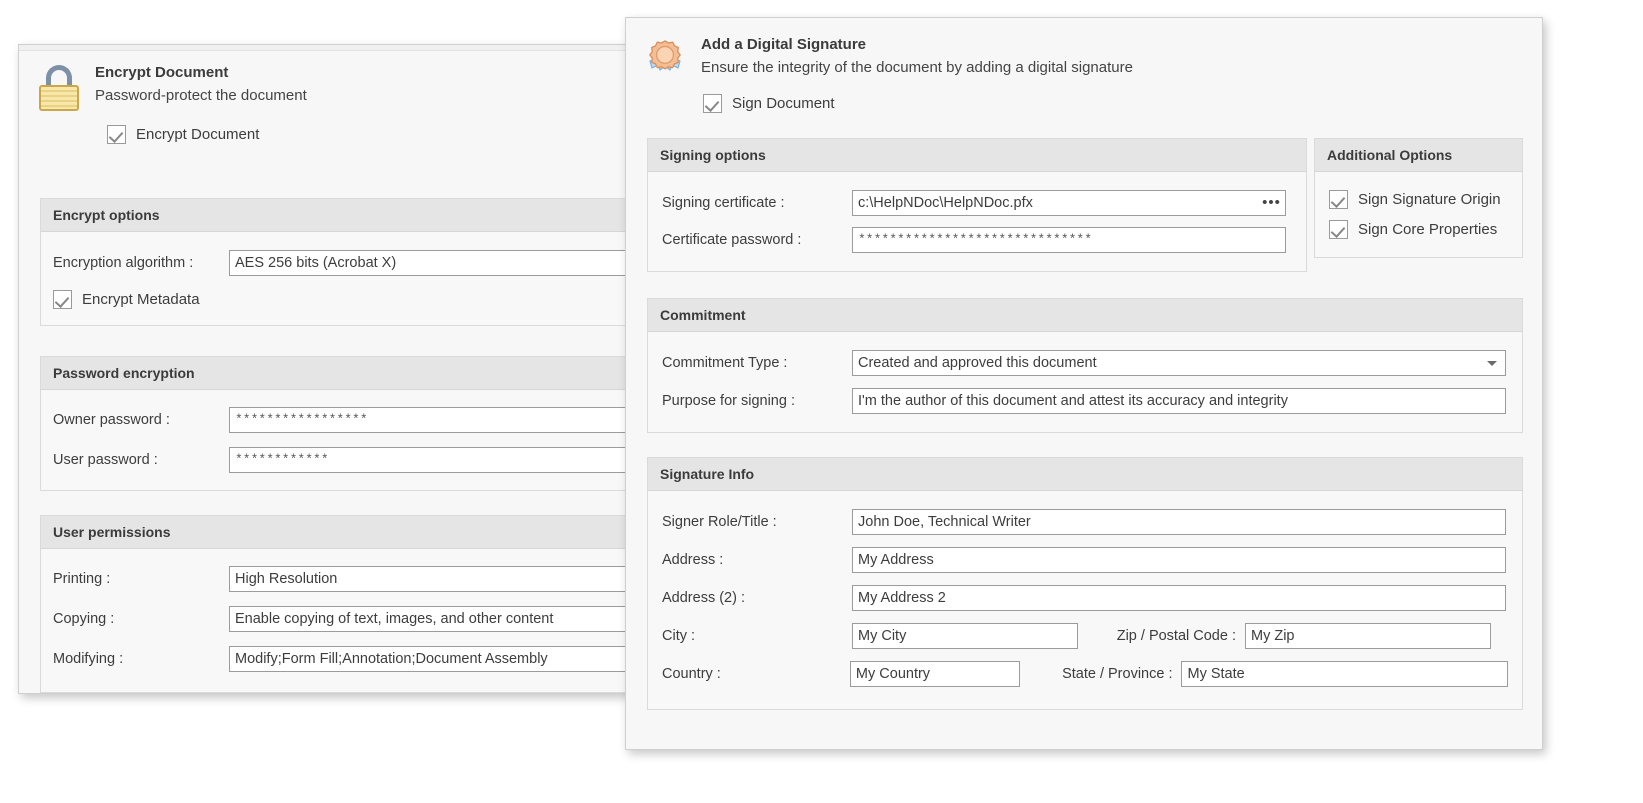 Image resolution: width=1643 pixels, height=803 pixels. I want to click on signature-dialog-title: Add a Digital Signature, so click(784, 44).